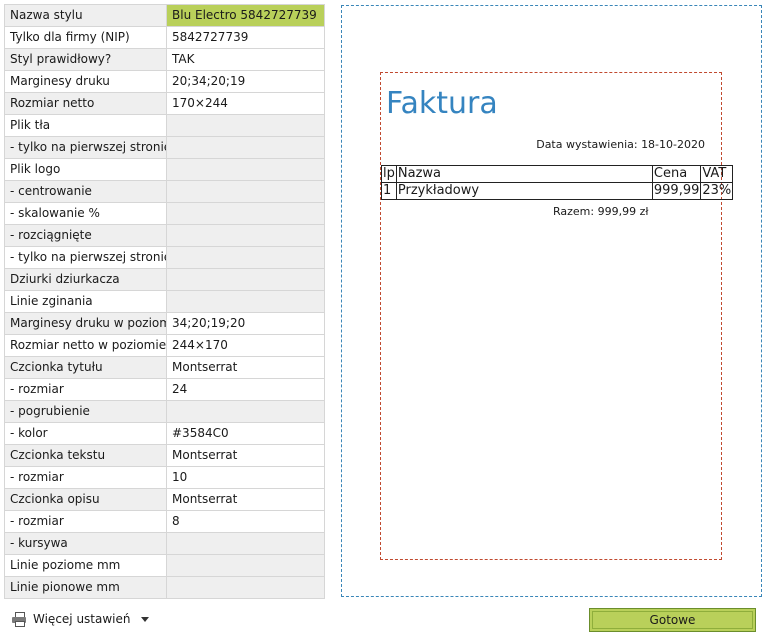  What do you see at coordinates (85, 433) in the screenshot?
I see `property-name: - kolor` at bounding box center [85, 433].